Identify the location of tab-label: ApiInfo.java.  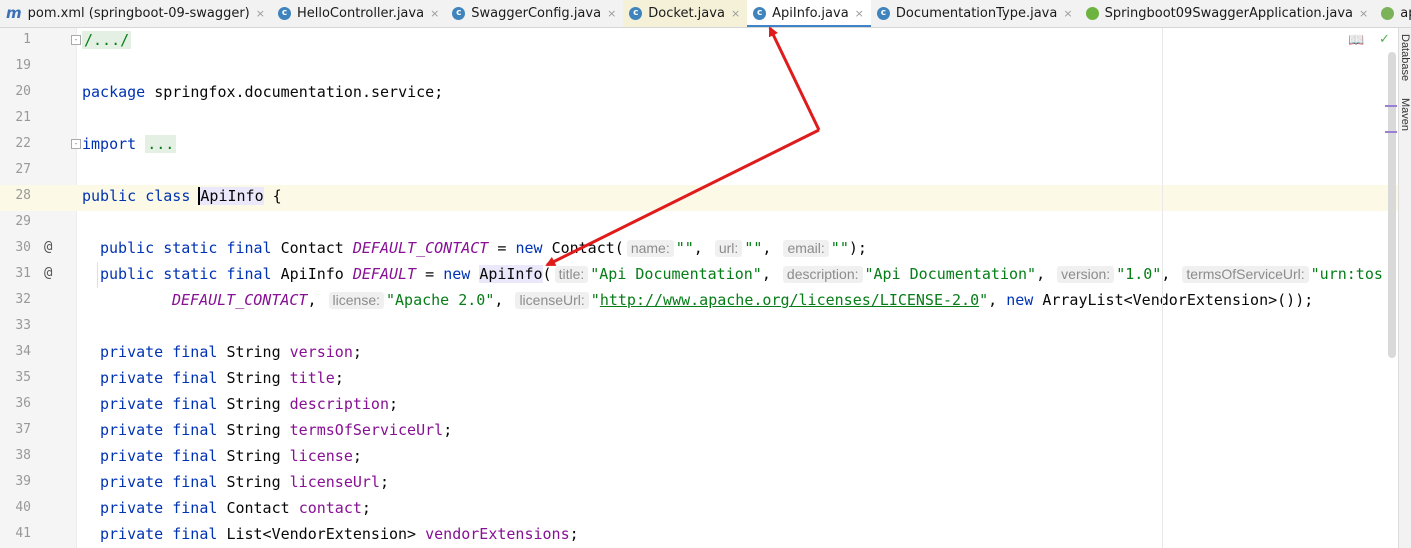
(810, 13).